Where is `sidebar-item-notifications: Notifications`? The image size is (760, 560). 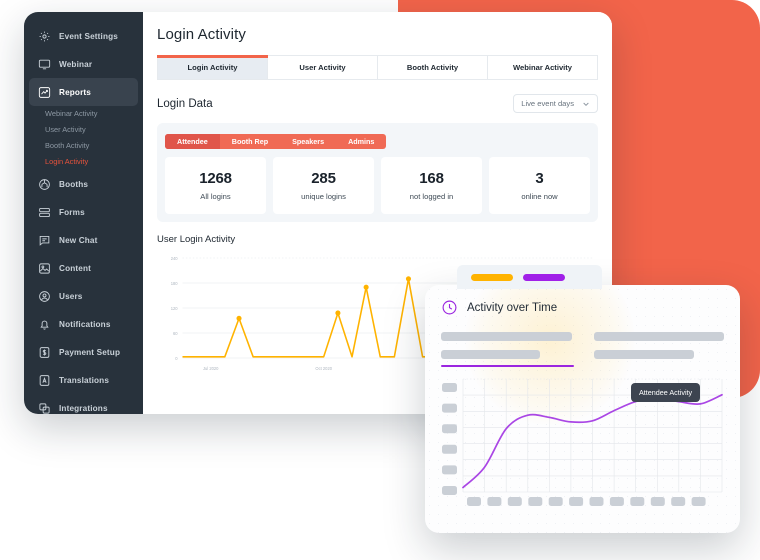 sidebar-item-notifications: Notifications is located at coordinates (83, 324).